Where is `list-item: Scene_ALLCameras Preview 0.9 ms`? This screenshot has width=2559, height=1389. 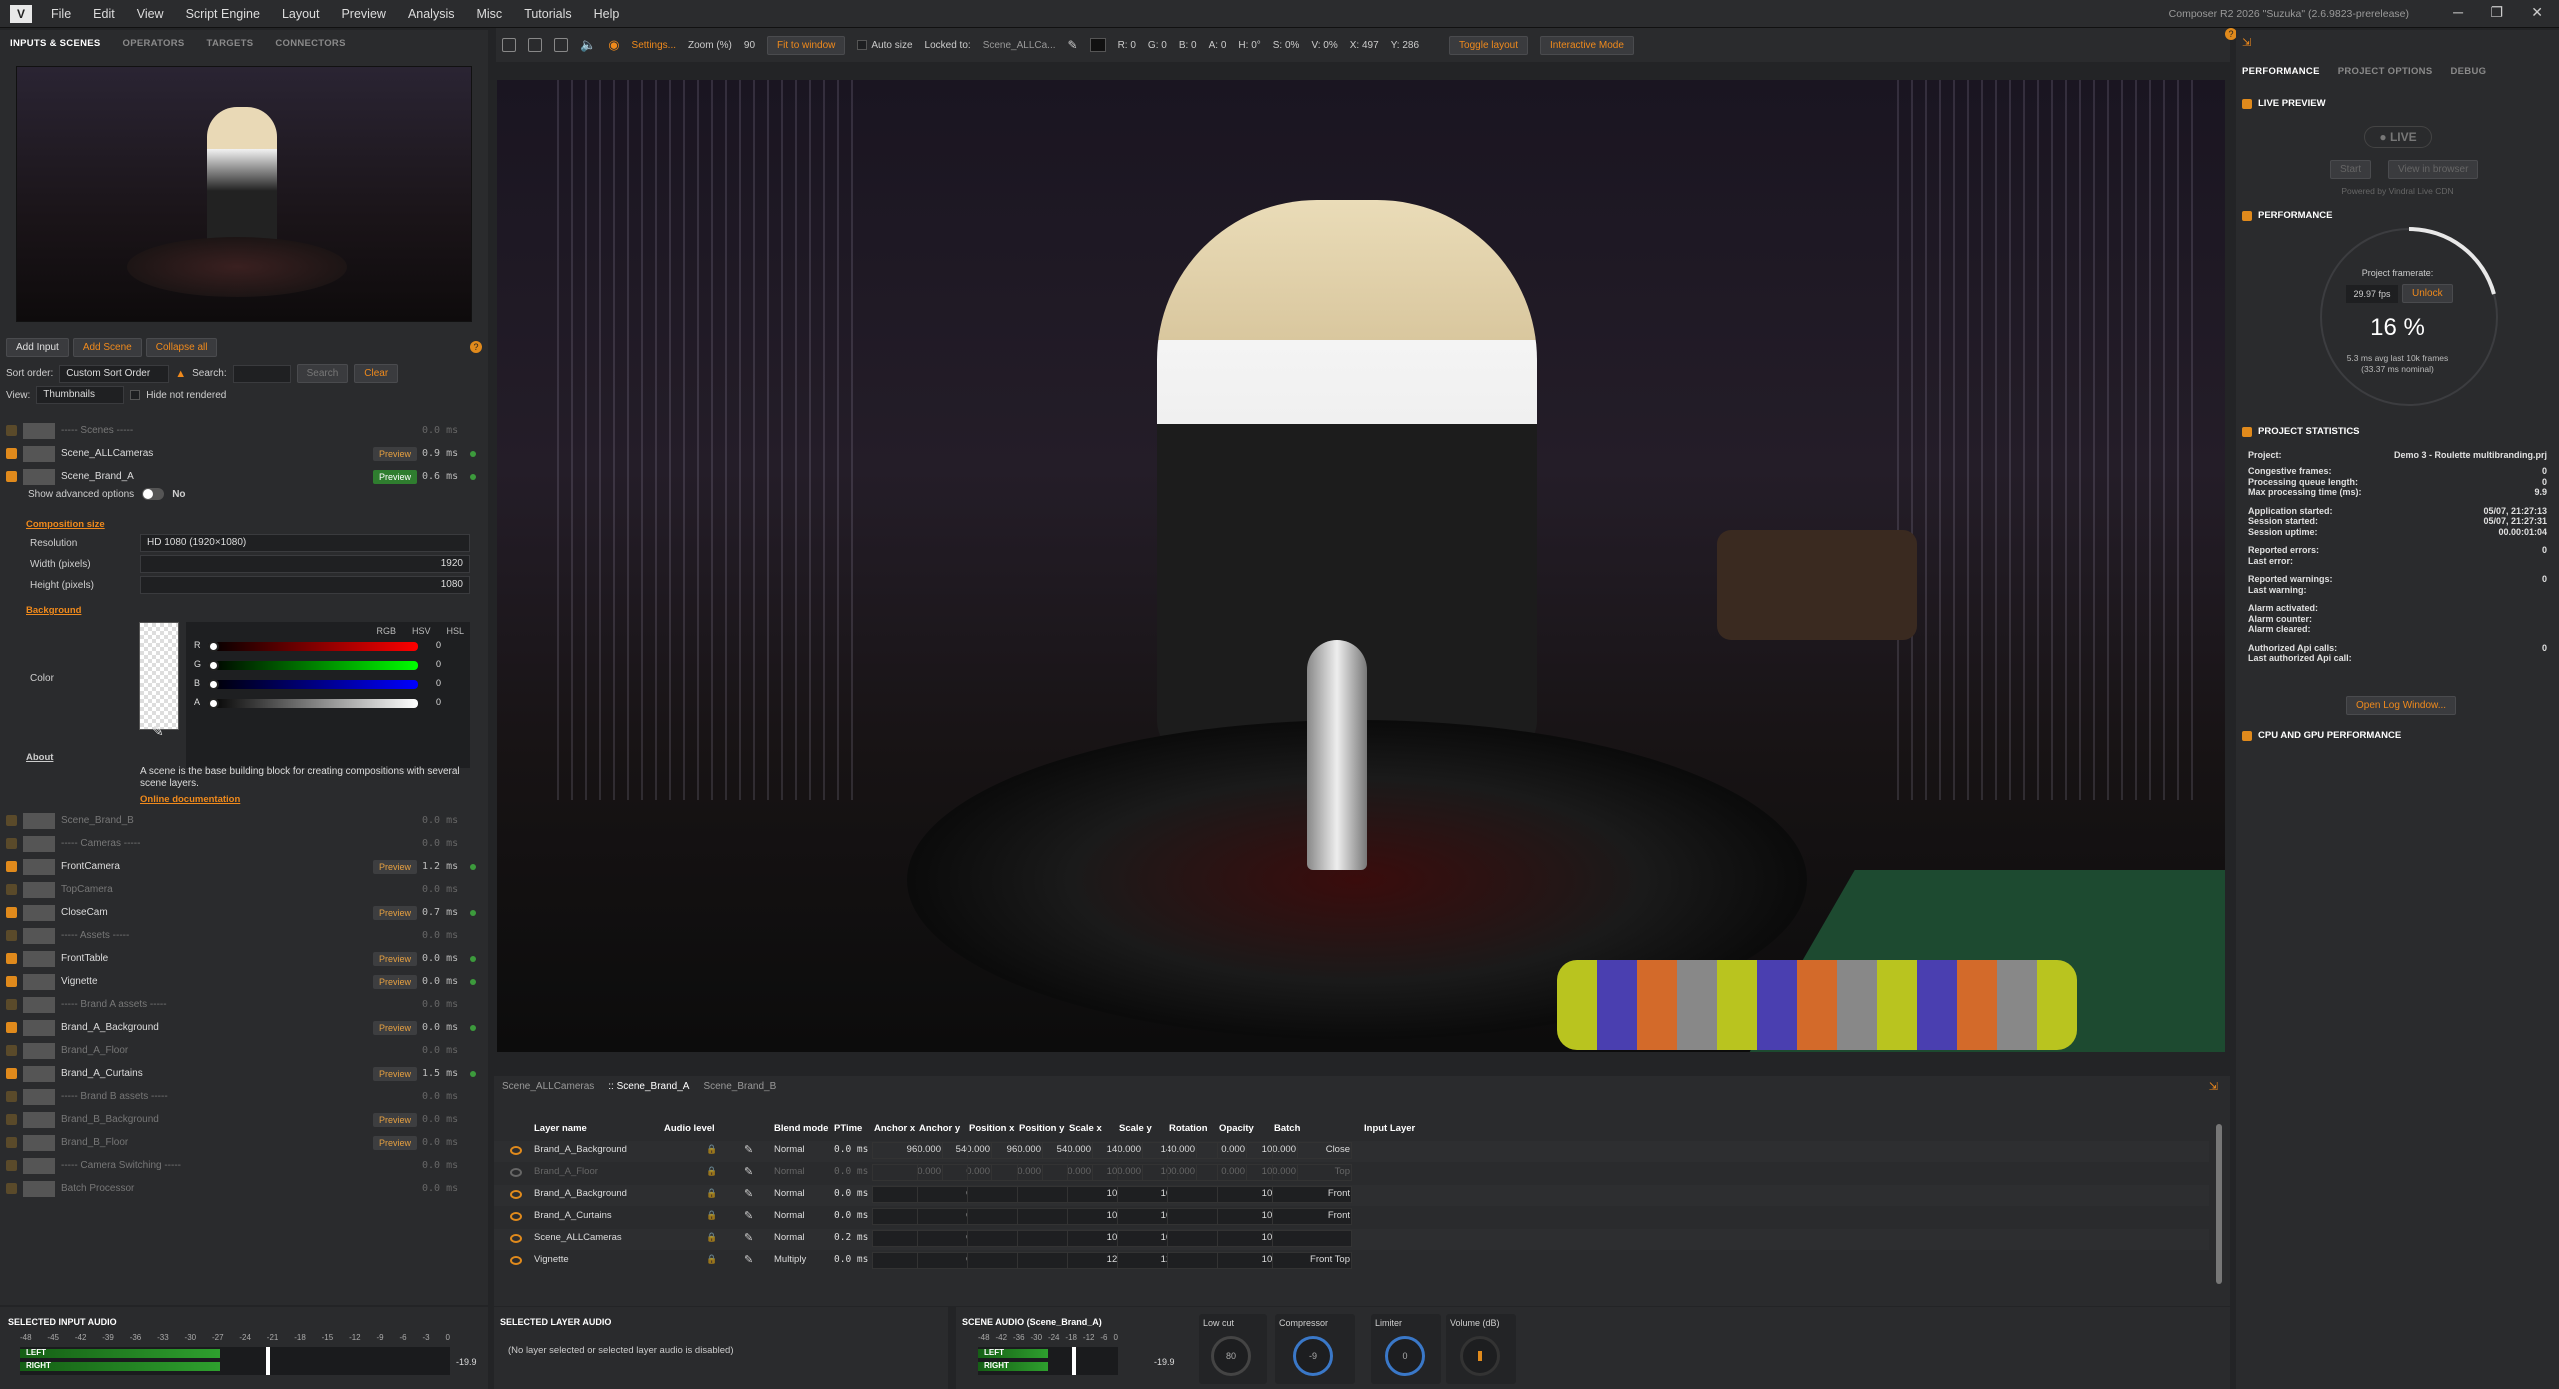 list-item: Scene_ALLCameras Preview 0.9 ms is located at coordinates (244, 453).